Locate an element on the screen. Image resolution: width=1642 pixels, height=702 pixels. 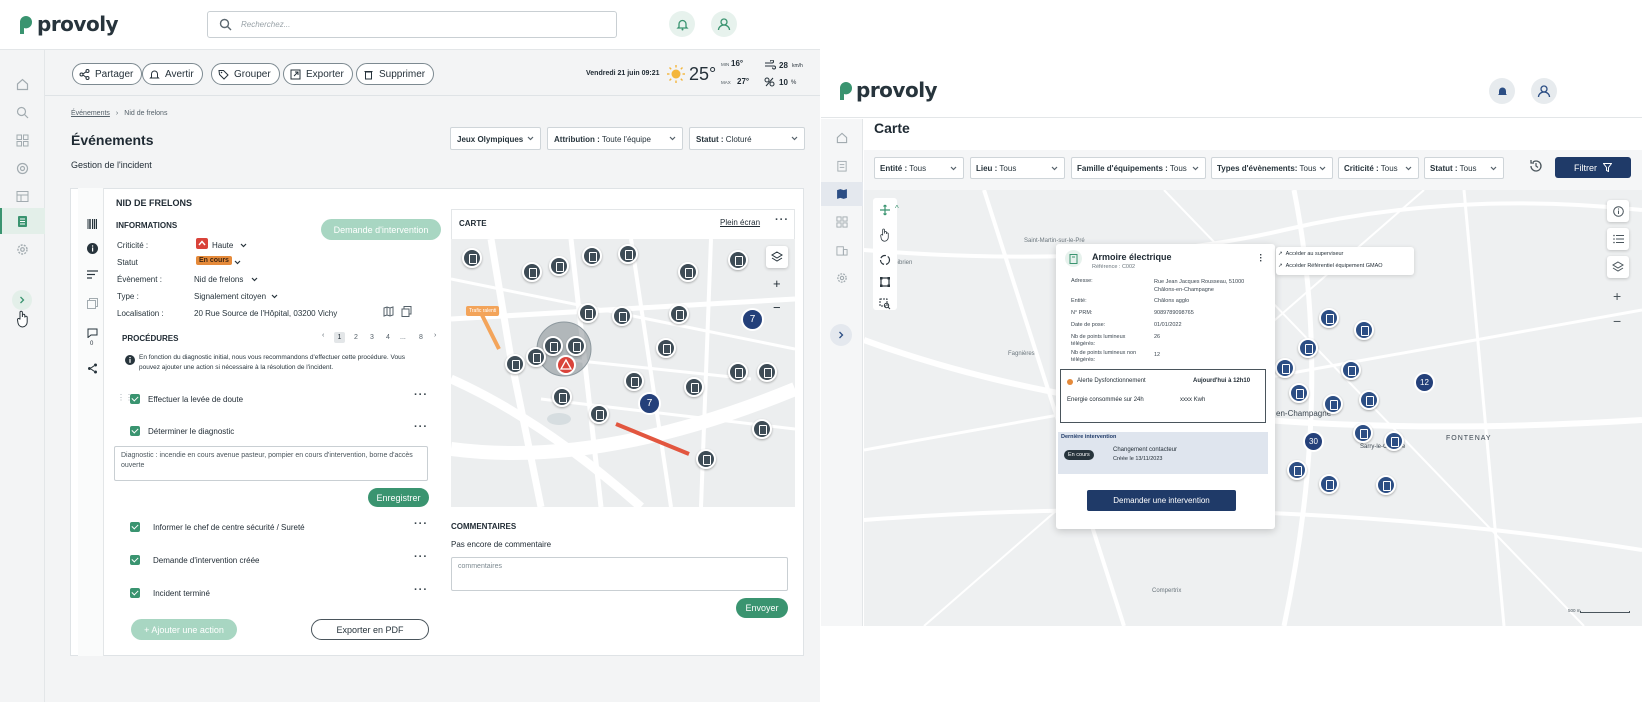
place-select: Lieu : Tous is located at coordinates (1017, 168).